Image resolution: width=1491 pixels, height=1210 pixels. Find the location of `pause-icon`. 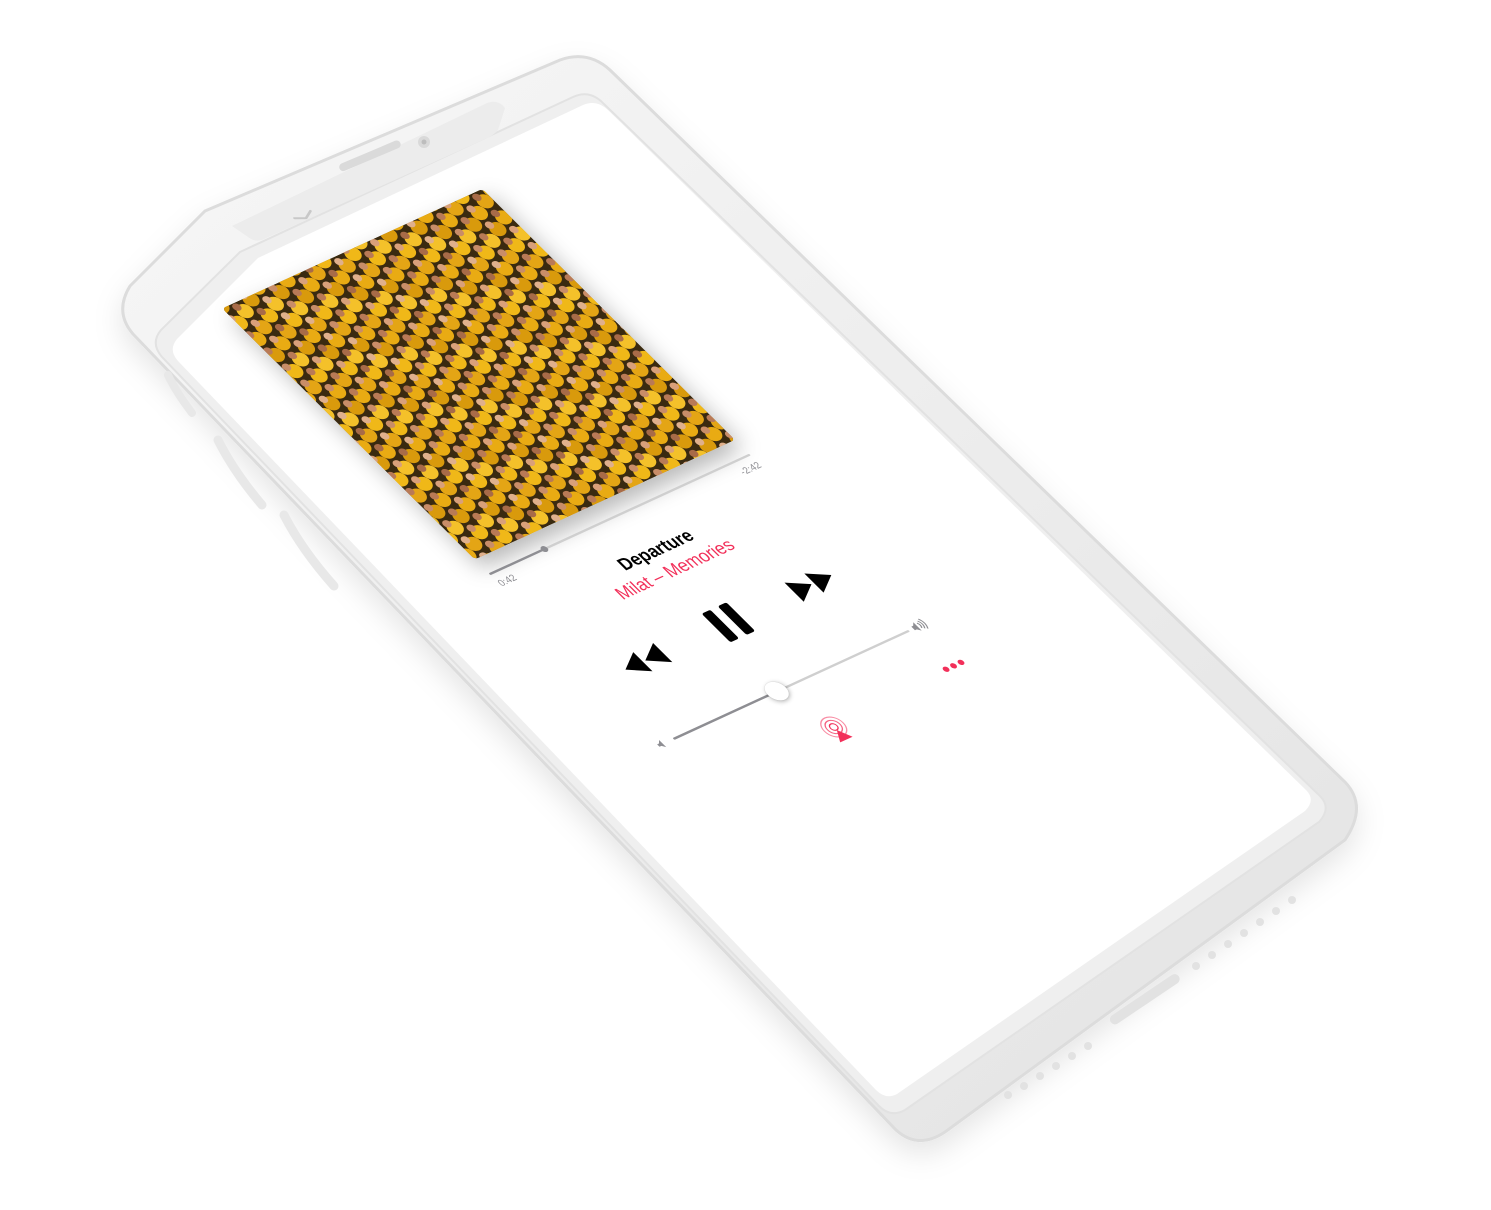

pause-icon is located at coordinates (728, 622).